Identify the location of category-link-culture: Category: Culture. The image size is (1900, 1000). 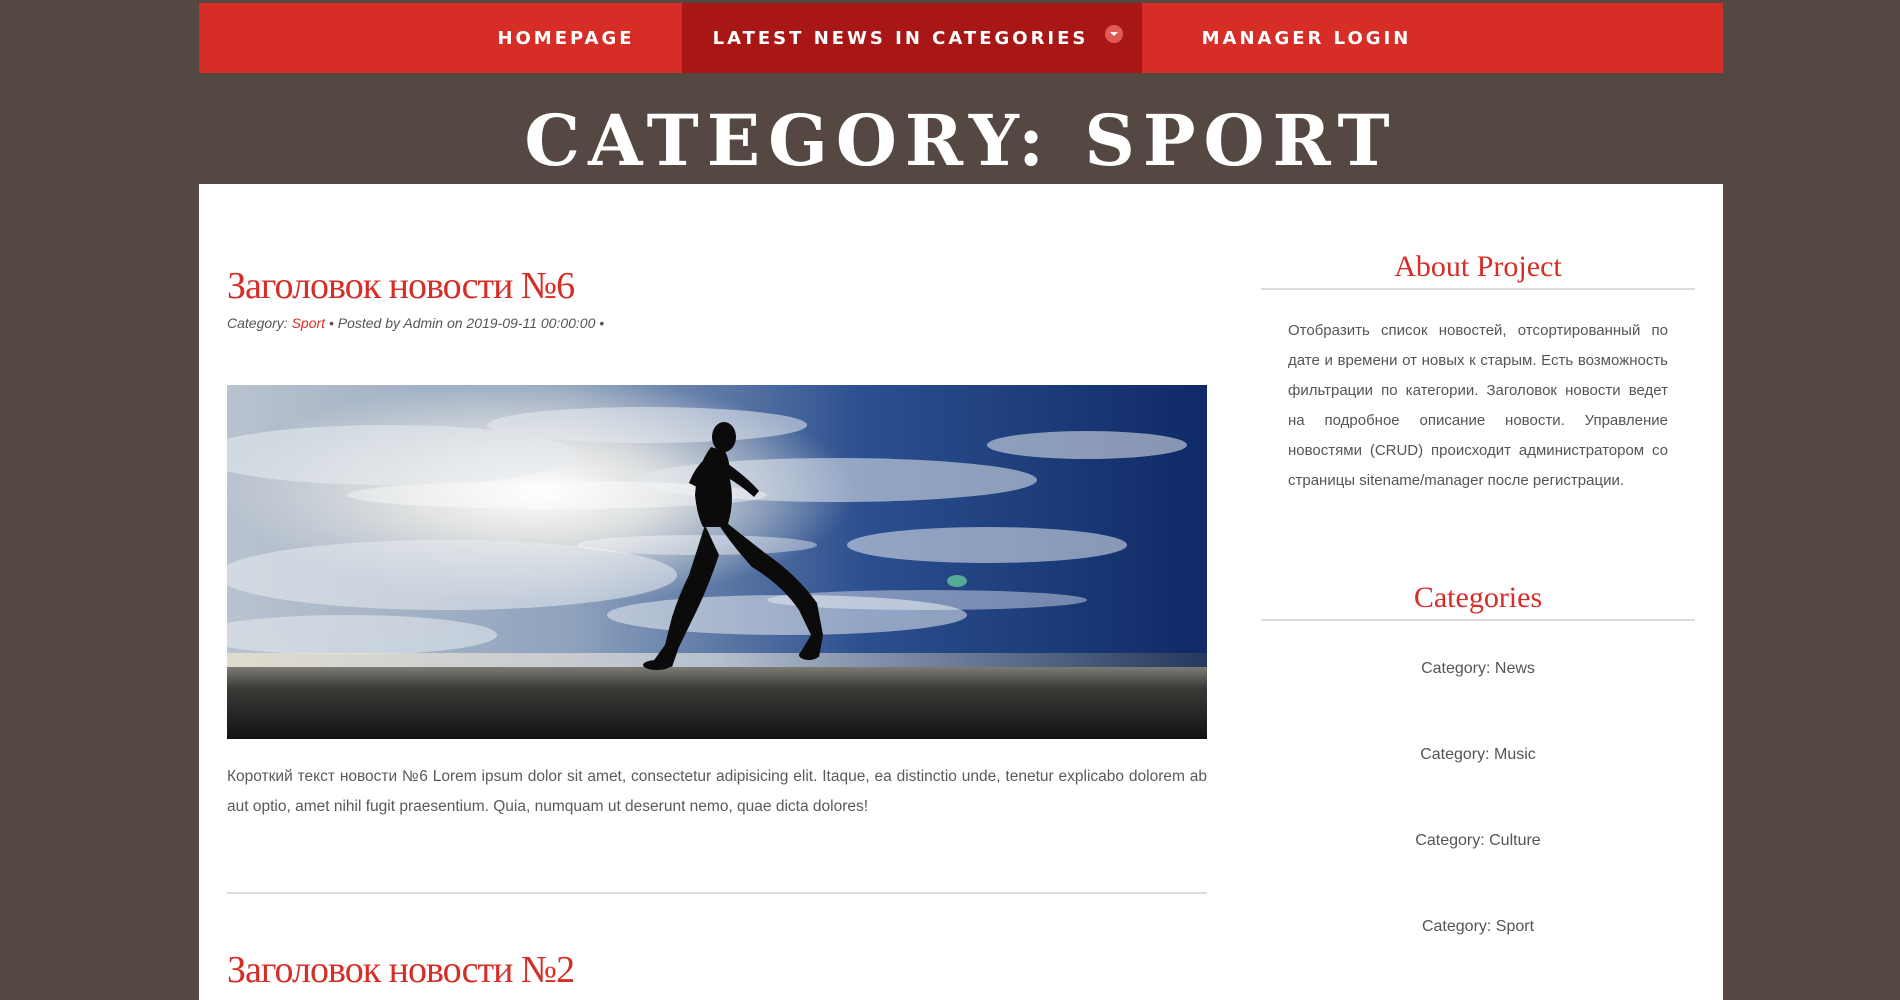
(1478, 841).